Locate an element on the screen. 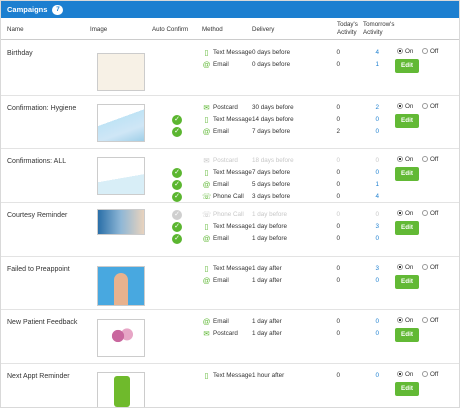 This screenshot has height=408, width=460. campaign-name: Courtesy Reminder is located at coordinates (37, 215).